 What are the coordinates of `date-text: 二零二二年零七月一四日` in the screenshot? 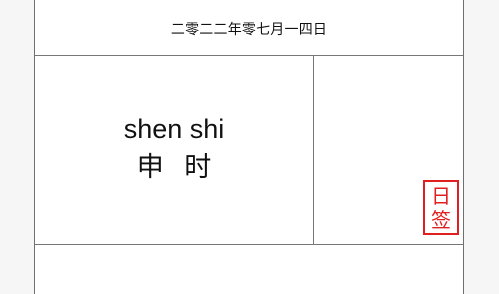 It's located at (249, 29).